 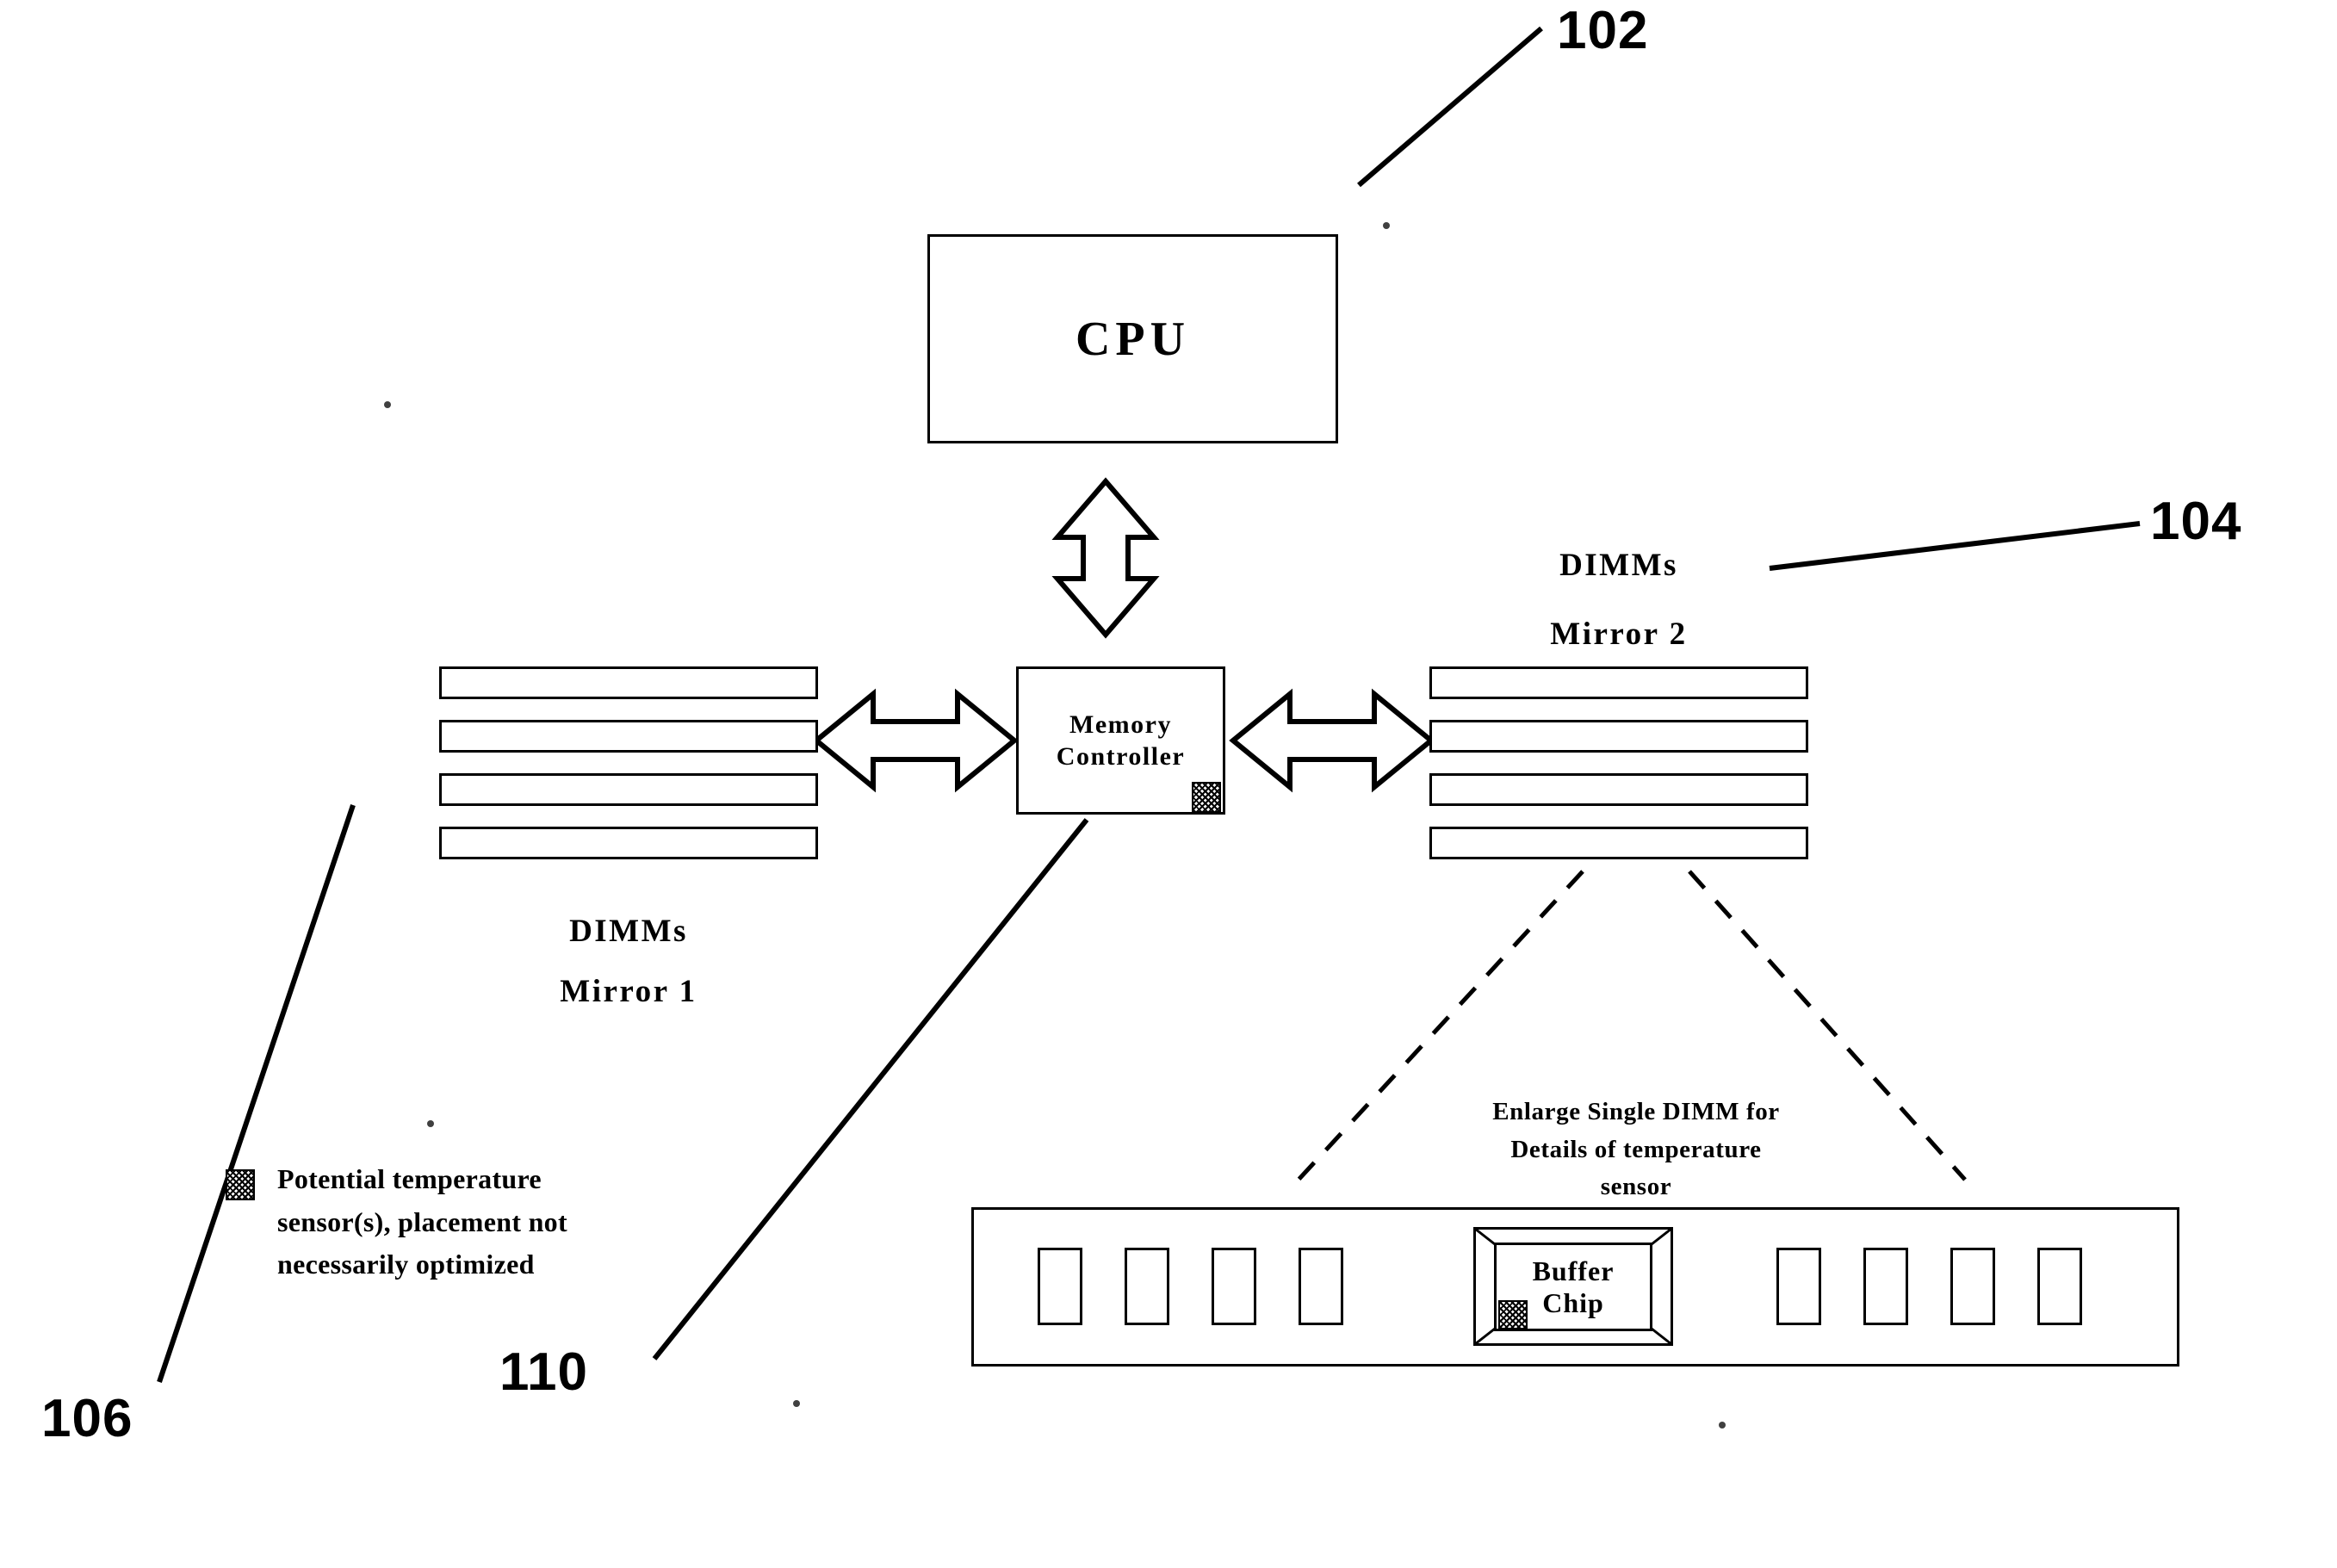 I want to click on legend-line1: Potential temperature, so click(x=409, y=1178).